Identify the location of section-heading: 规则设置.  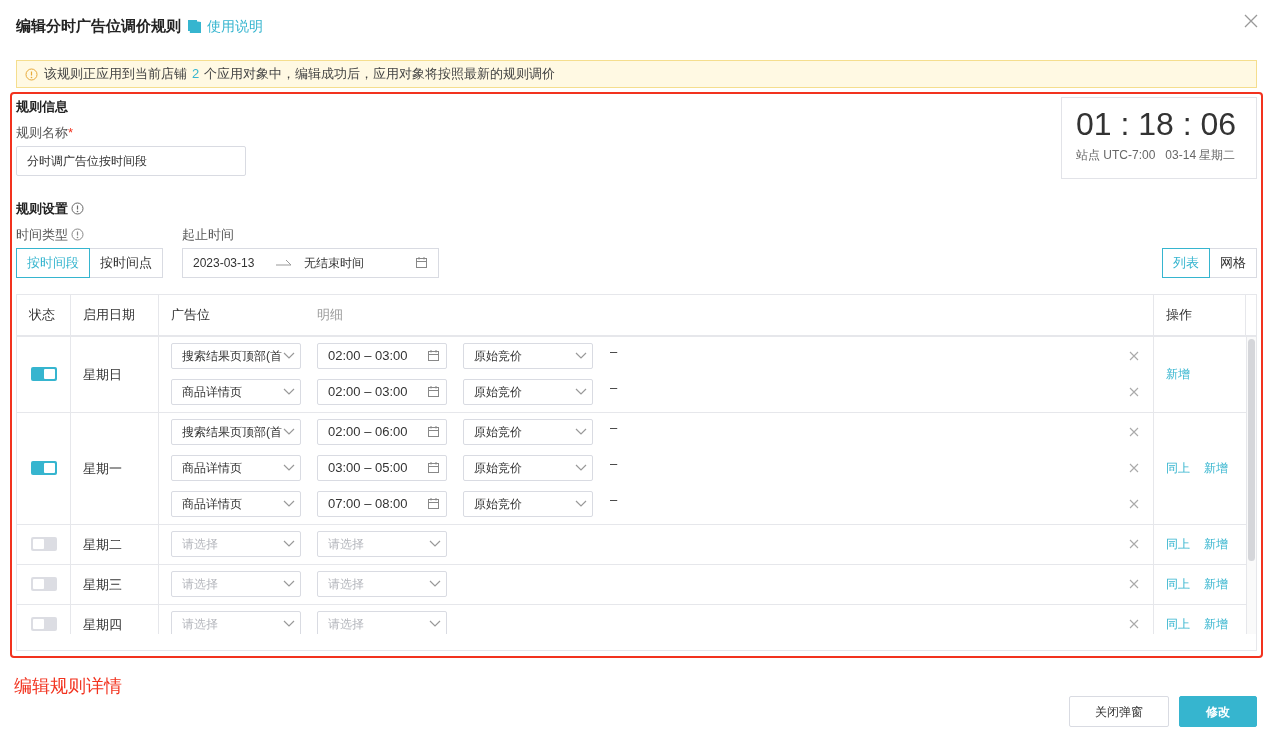
(42, 209).